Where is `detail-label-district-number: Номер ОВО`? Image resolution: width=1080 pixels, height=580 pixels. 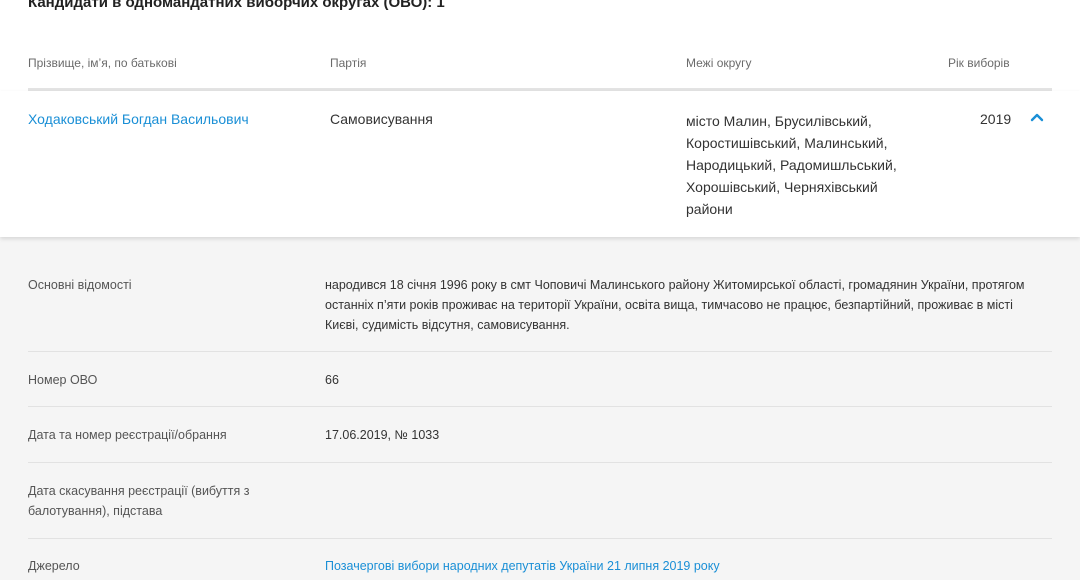
detail-label-district-number: Номер ОВО is located at coordinates (63, 380).